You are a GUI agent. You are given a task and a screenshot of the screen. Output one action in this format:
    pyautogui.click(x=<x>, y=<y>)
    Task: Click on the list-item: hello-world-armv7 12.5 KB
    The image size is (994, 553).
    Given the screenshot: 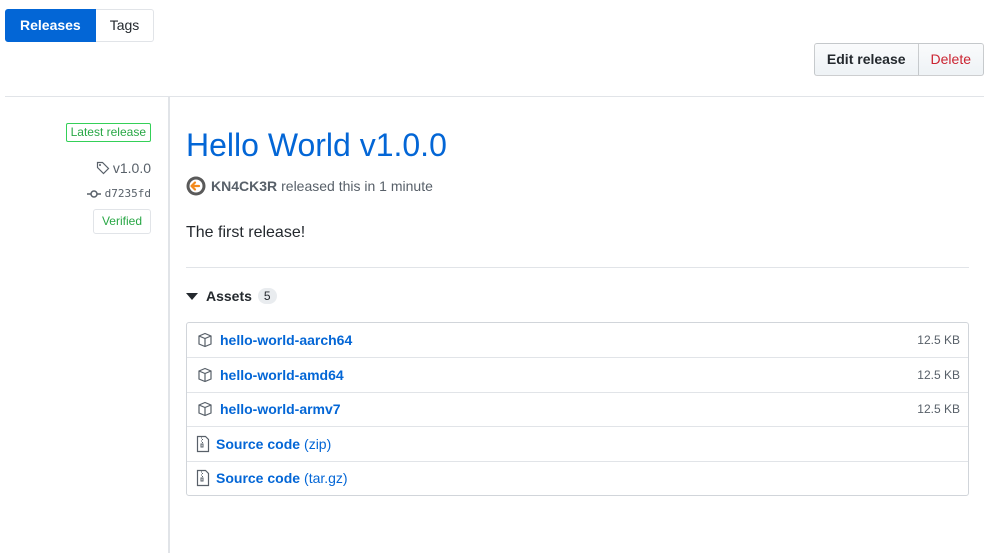 What is the action you would take?
    pyautogui.click(x=577, y=408)
    